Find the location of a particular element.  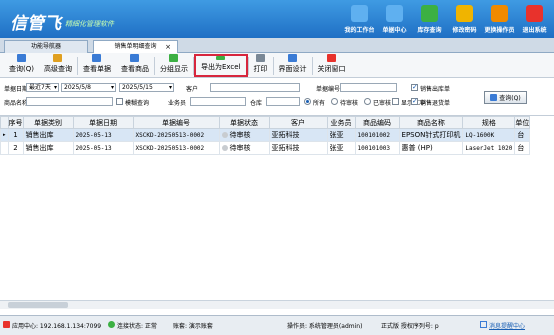

sales-out-checkbox is located at coordinates (414, 87).